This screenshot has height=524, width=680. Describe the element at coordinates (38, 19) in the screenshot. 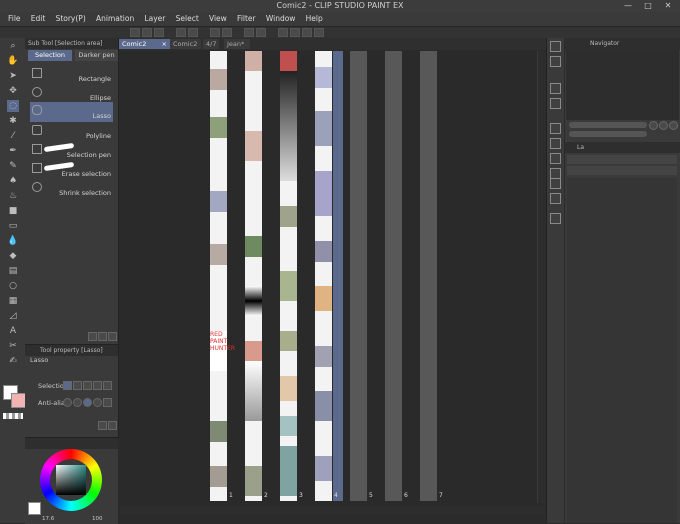

I see `menu-edit: Edit` at that location.